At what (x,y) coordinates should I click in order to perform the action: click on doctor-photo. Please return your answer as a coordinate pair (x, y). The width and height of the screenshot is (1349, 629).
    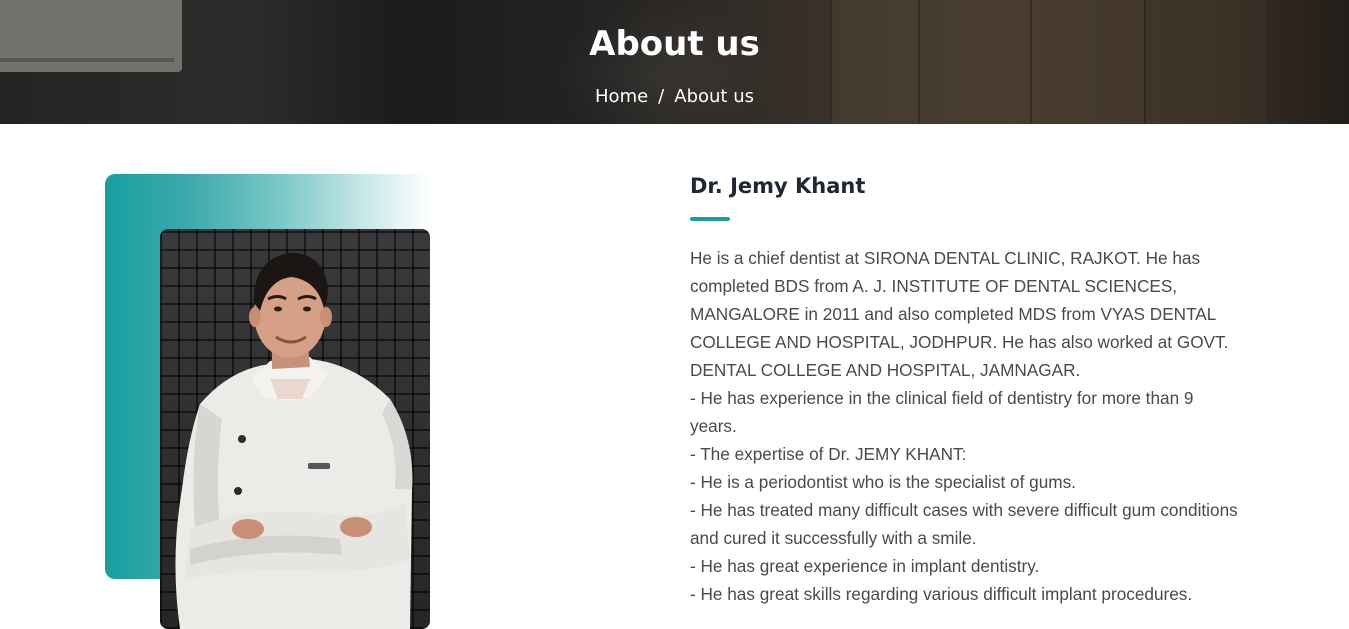
    Looking at the image, I should click on (295, 429).